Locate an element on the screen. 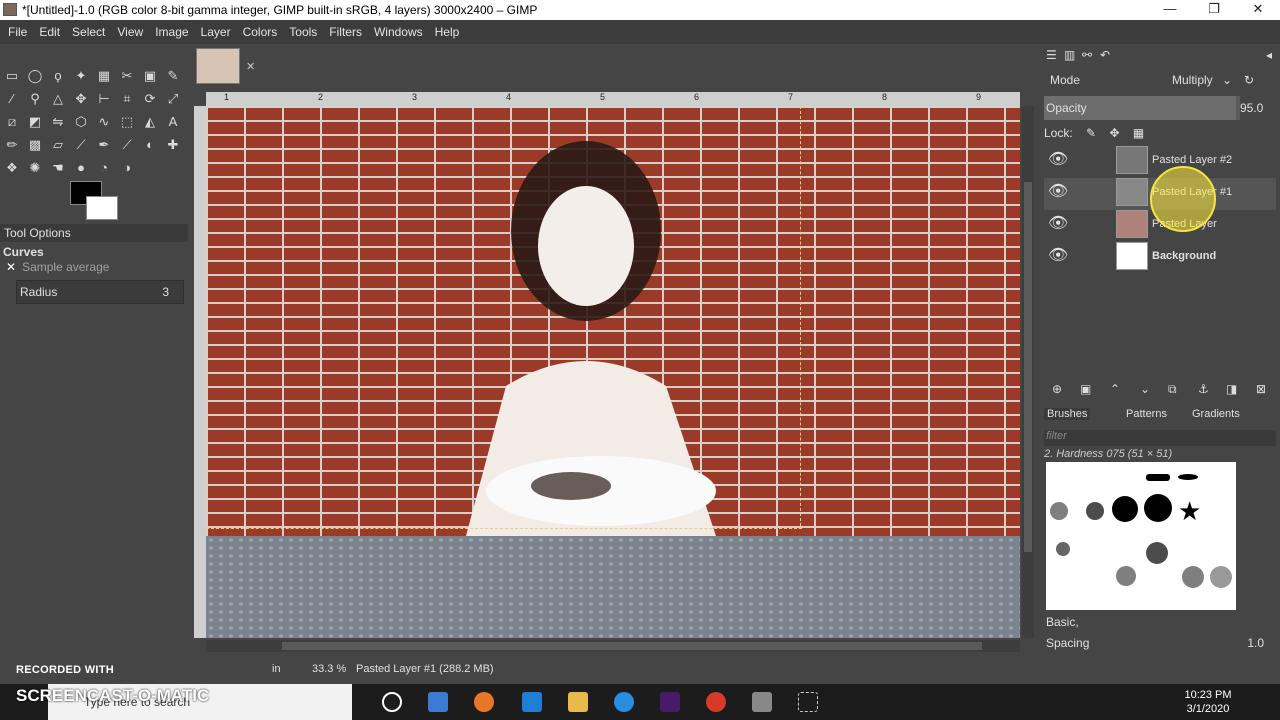  lower-layer-icon: ⌄ is located at coordinates (1145, 389).